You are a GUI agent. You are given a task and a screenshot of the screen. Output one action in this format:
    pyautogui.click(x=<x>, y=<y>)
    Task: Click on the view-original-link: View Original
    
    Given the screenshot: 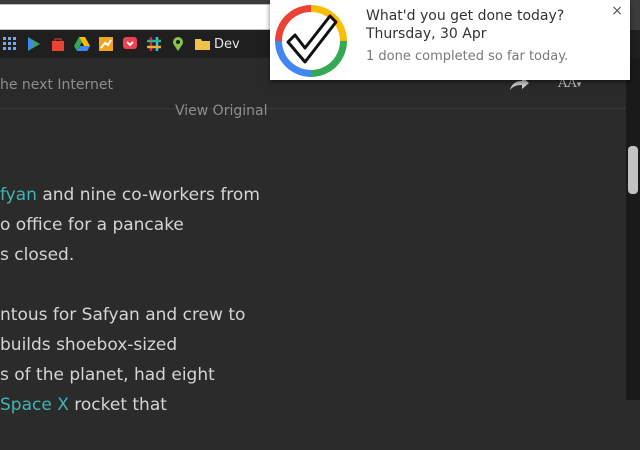 What is the action you would take?
    pyautogui.click(x=221, y=111)
    